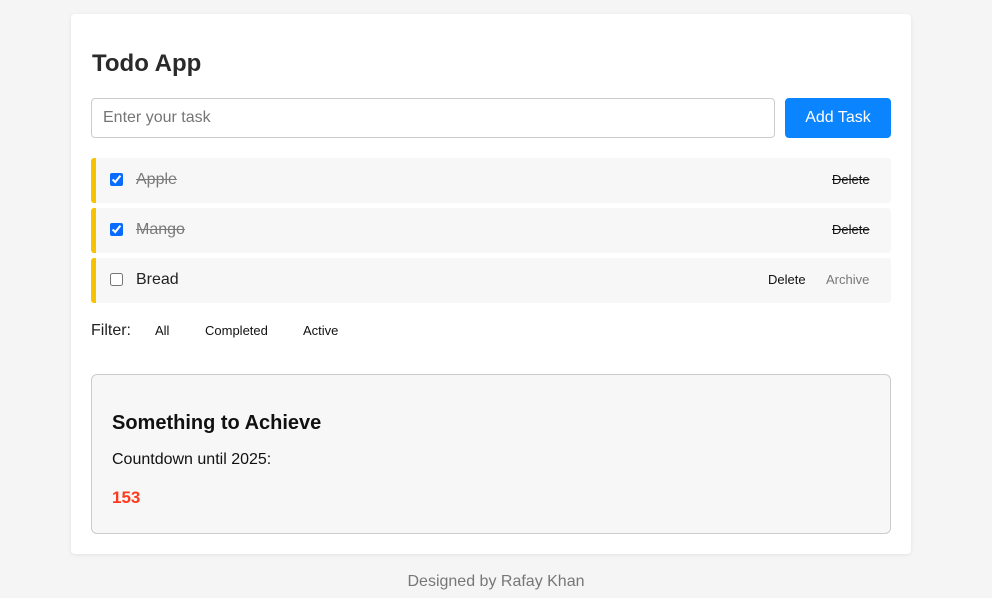  Describe the element at coordinates (236, 330) in the screenshot. I see `filter-completed-button: Completed` at that location.